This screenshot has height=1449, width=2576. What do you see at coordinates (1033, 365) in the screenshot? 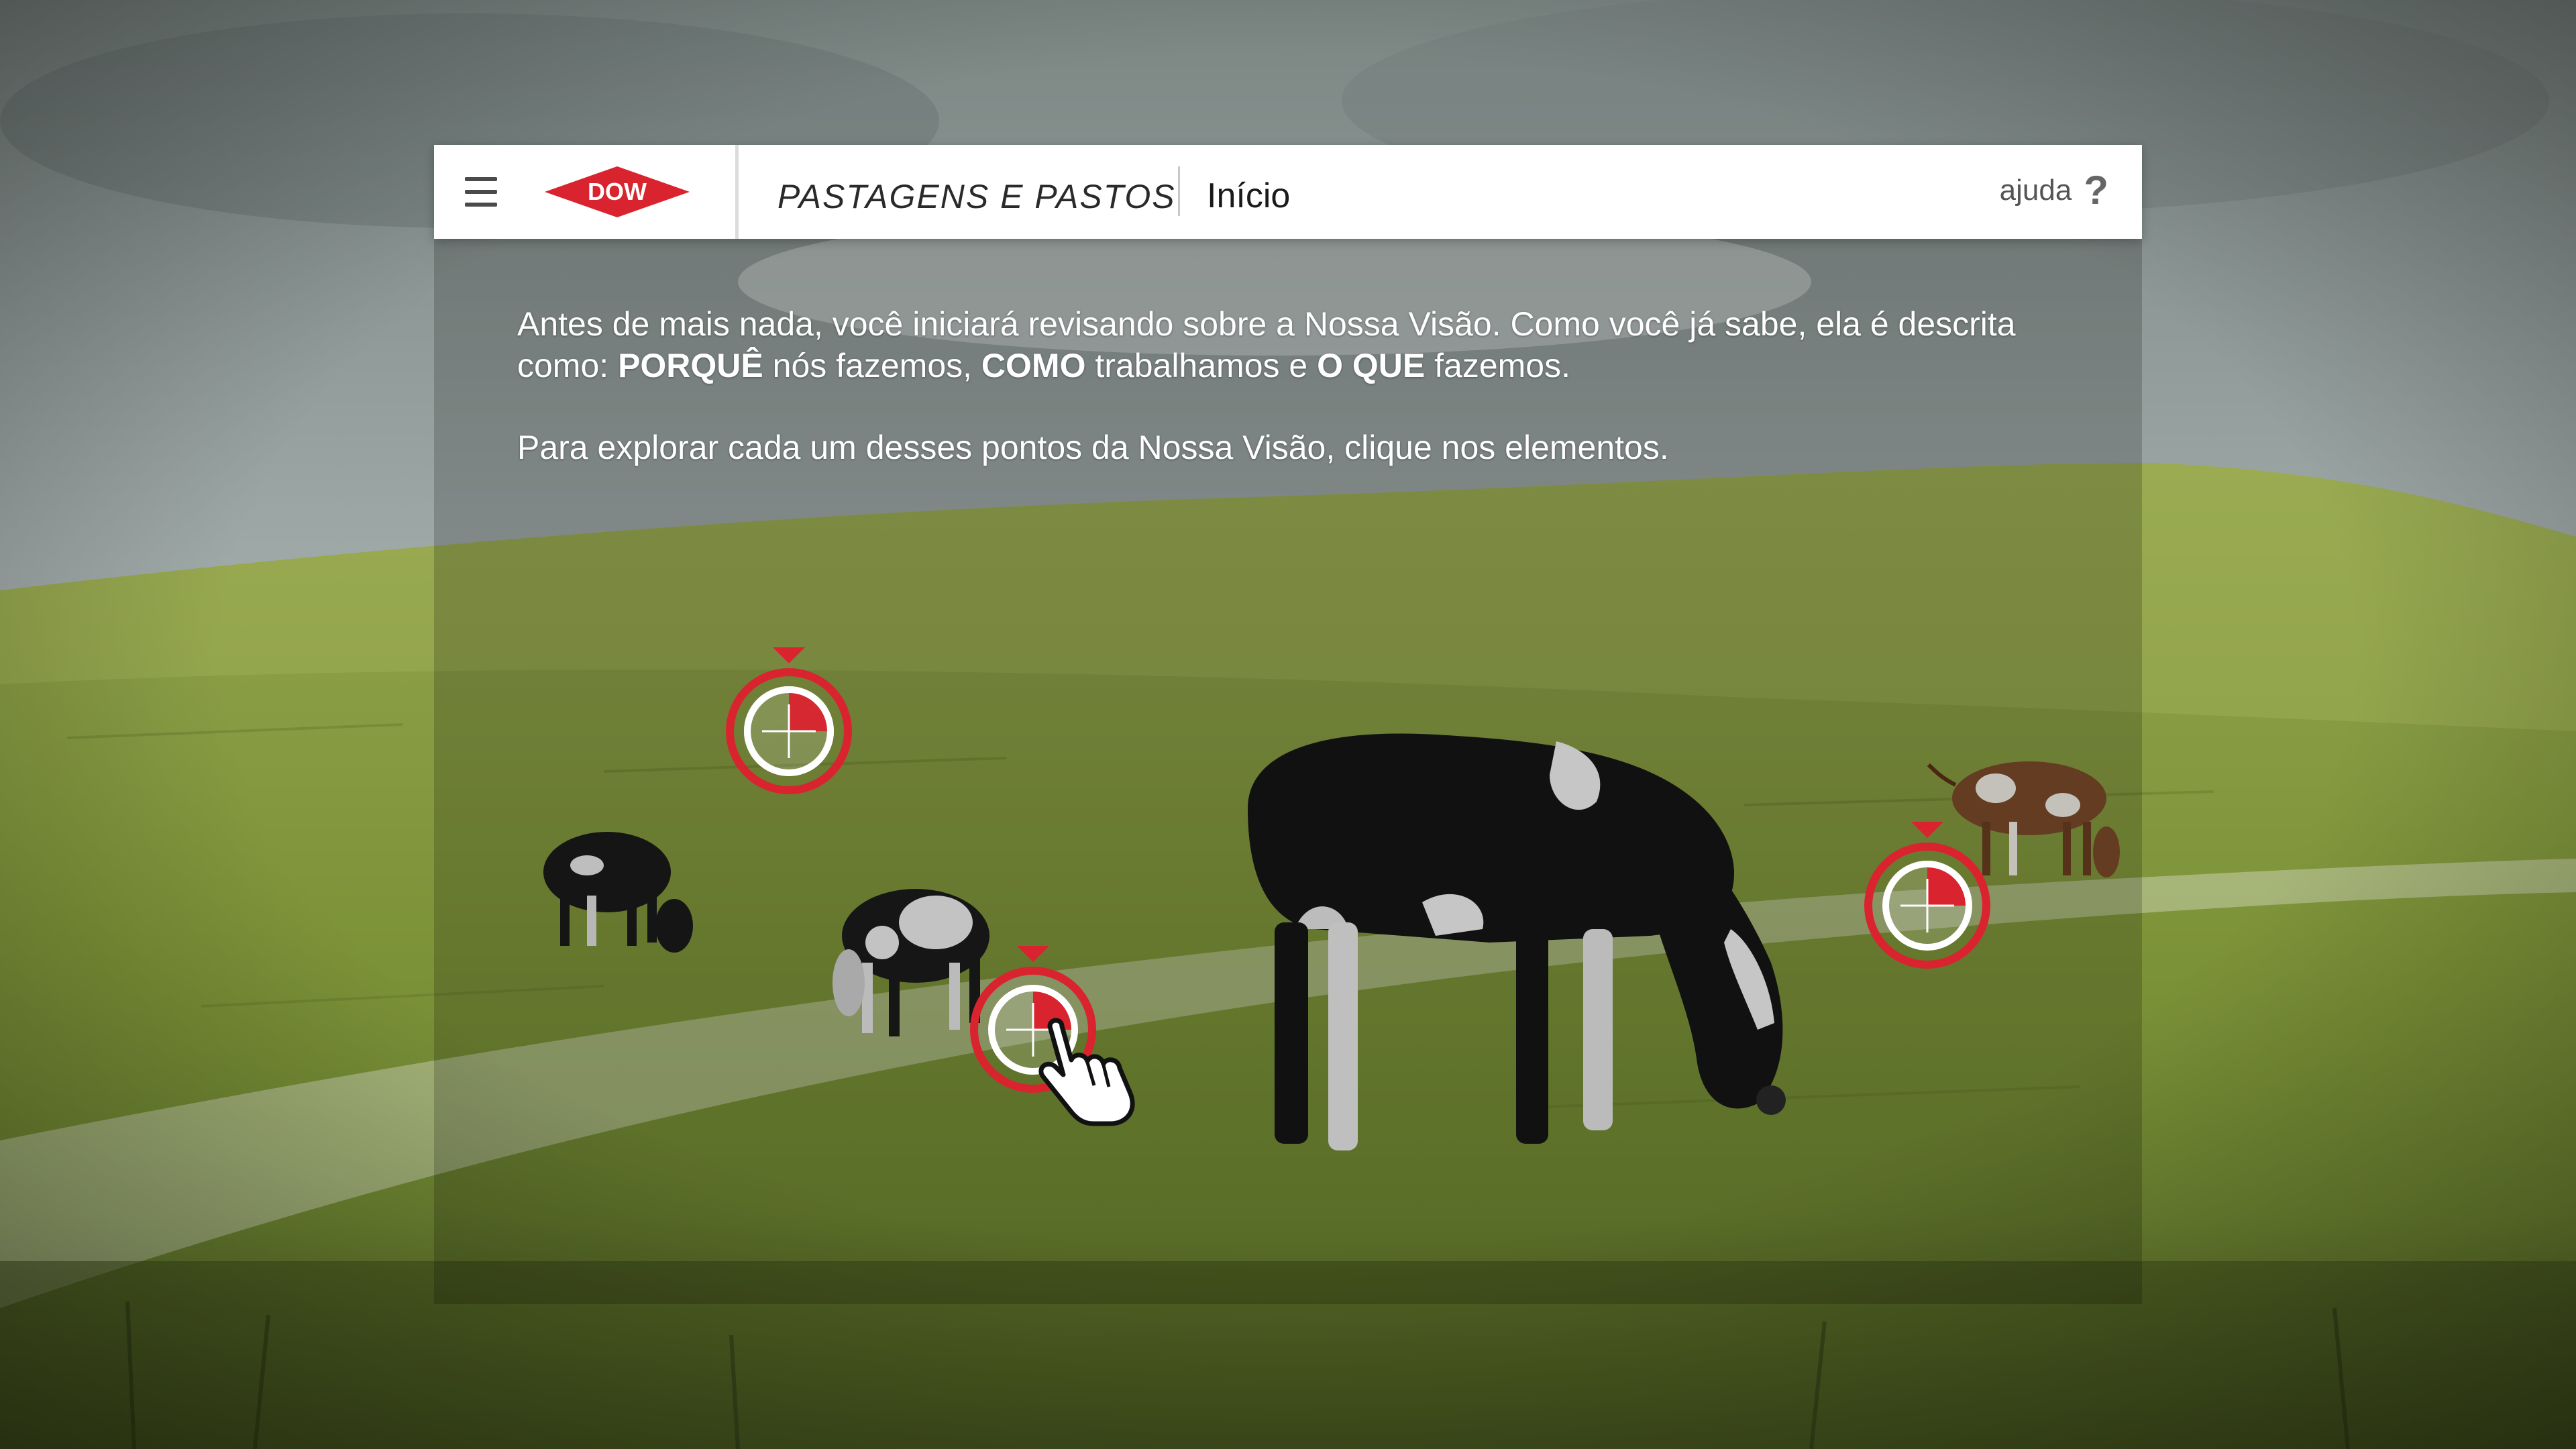
I see `keyword-how: COMO` at bounding box center [1033, 365].